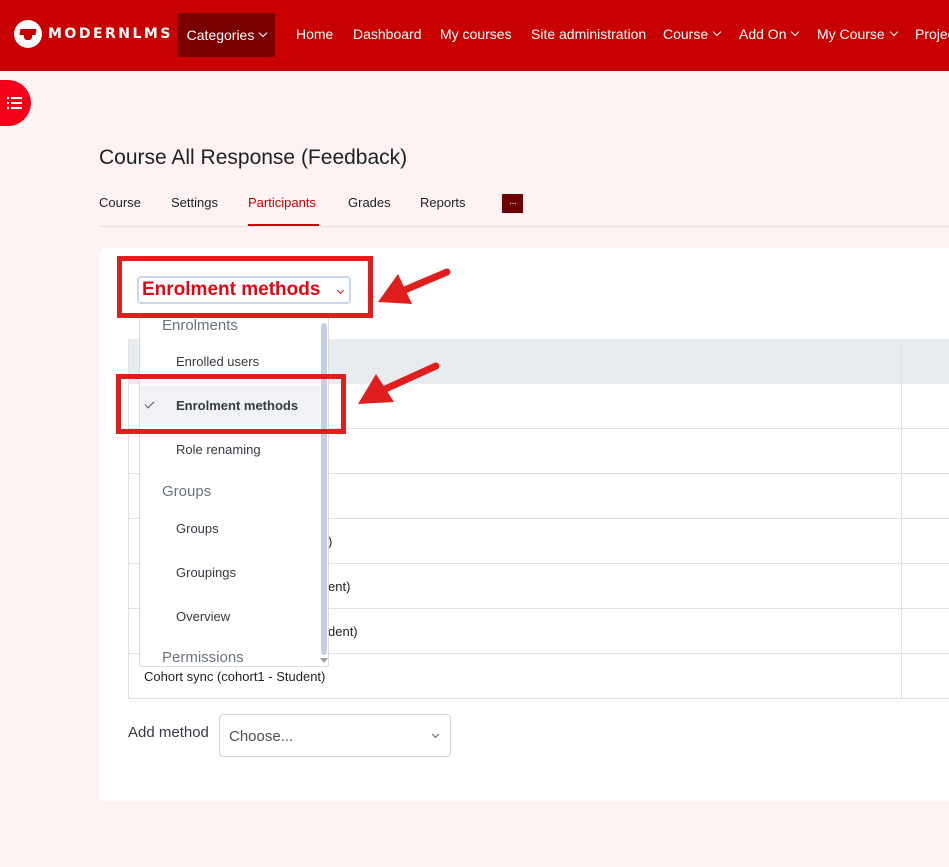 Image resolution: width=949 pixels, height=867 pixels. I want to click on table-column-divider, so click(901, 519).